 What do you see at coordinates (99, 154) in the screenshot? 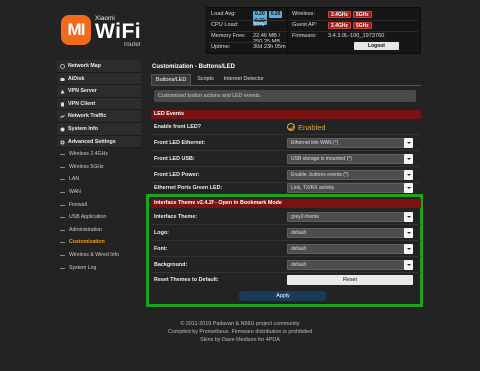
I see `sidebar-sub-wireless-24: Wireless 2.4GHz` at bounding box center [99, 154].